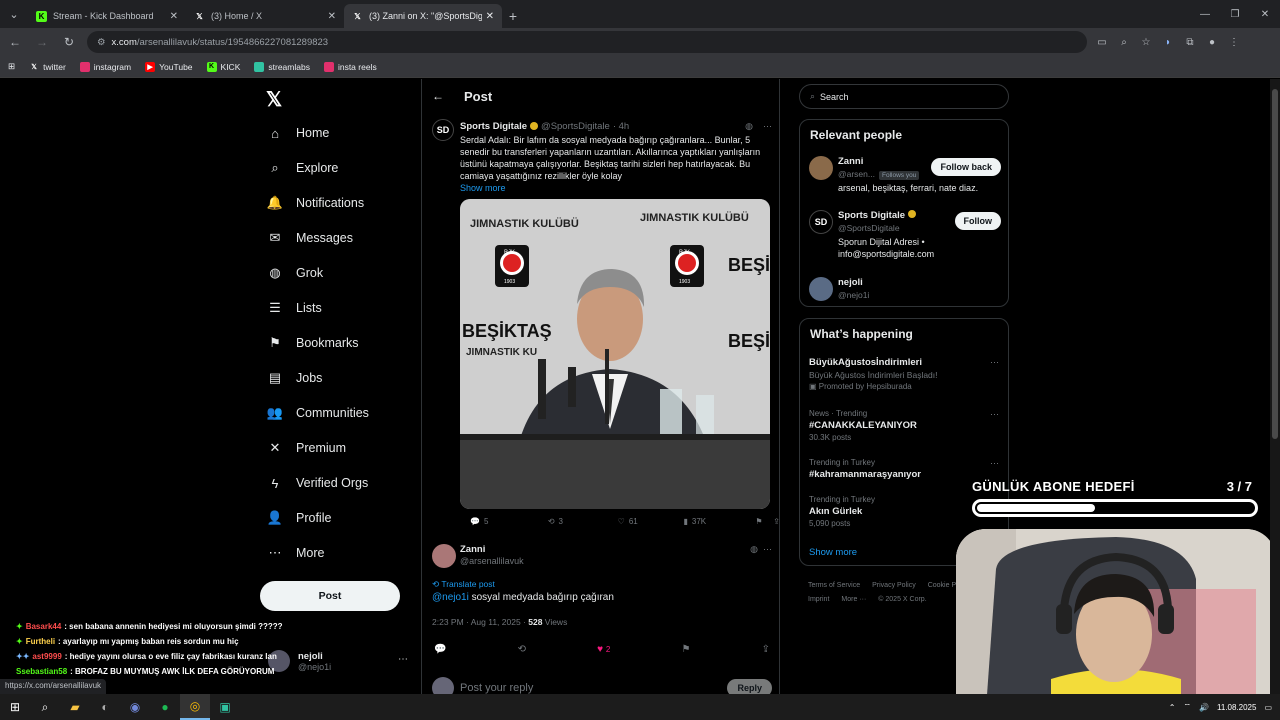 This screenshot has width=1280, height=720. I want to click on network-icon: ⌔, so click(1187, 707).